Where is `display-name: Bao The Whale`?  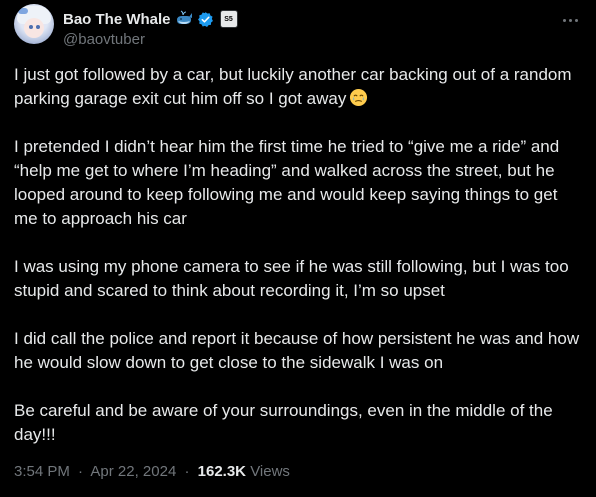 display-name: Bao The Whale is located at coordinates (117, 19).